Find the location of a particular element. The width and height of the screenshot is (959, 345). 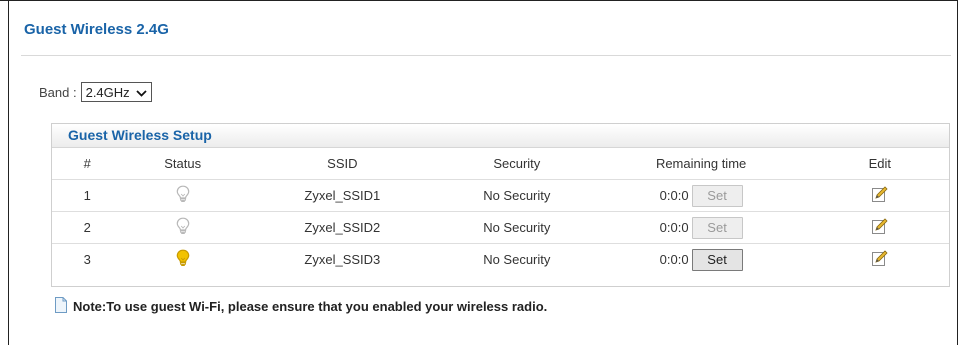

chevron-down-icon is located at coordinates (141, 92).